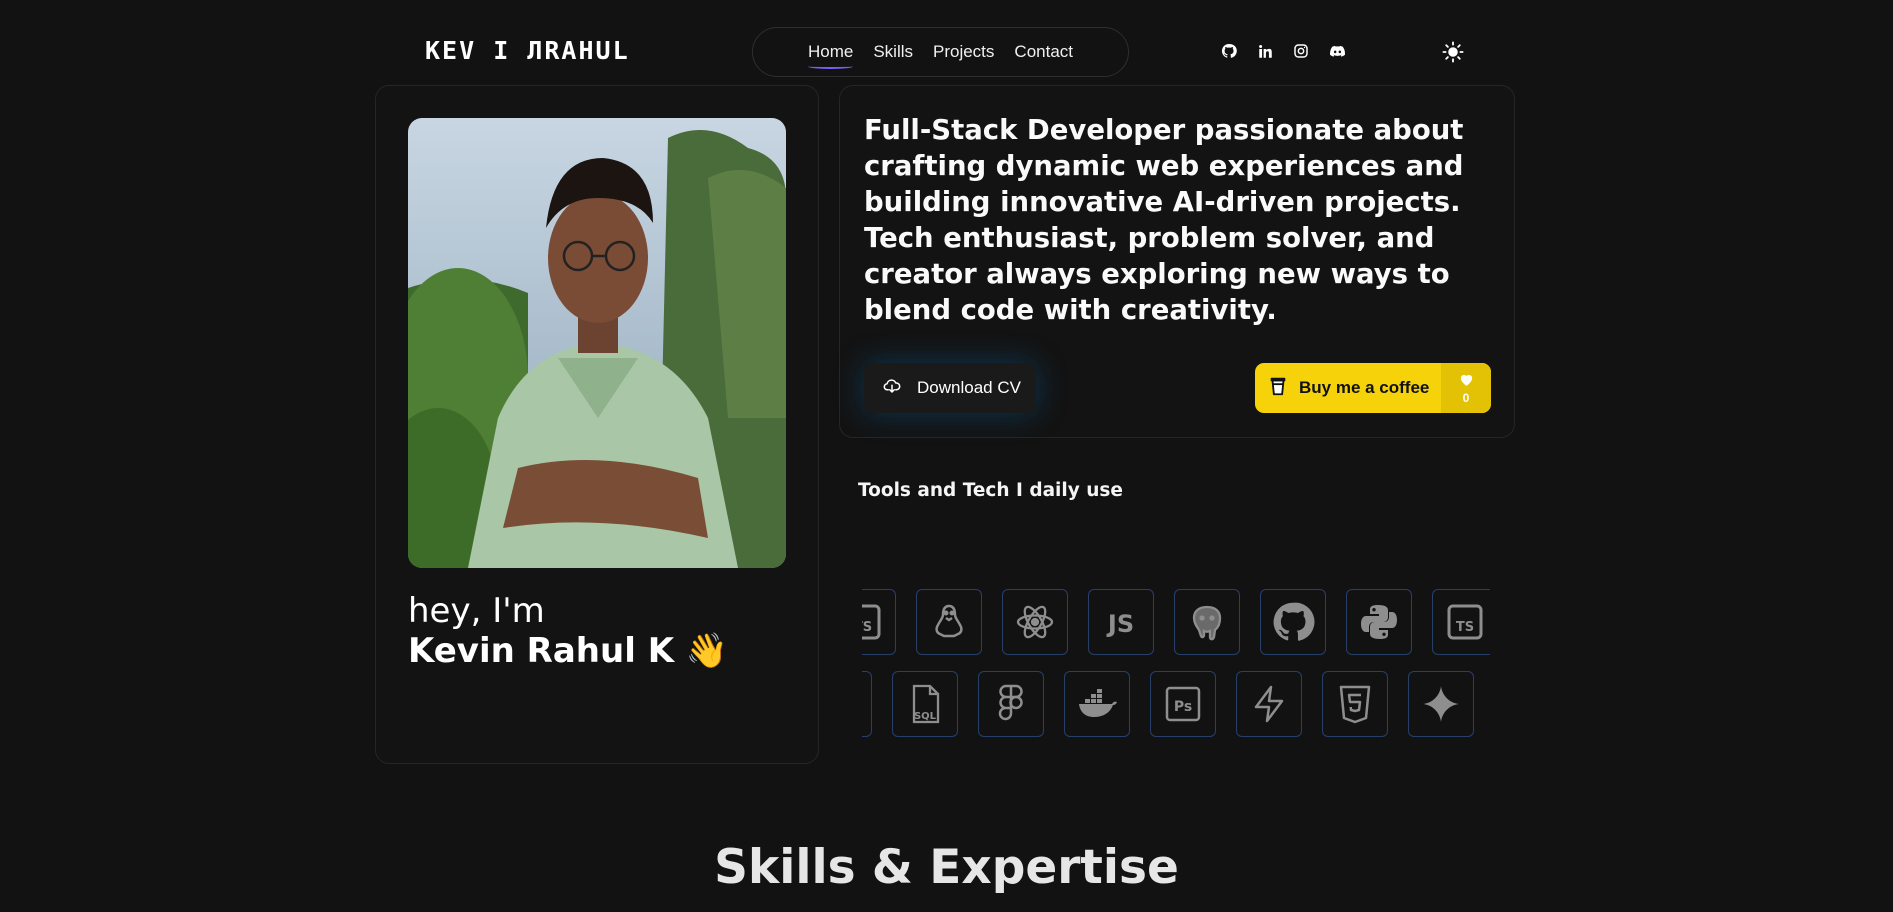 The image size is (1893, 912). I want to click on svg-text: JS, so click(1120, 624).